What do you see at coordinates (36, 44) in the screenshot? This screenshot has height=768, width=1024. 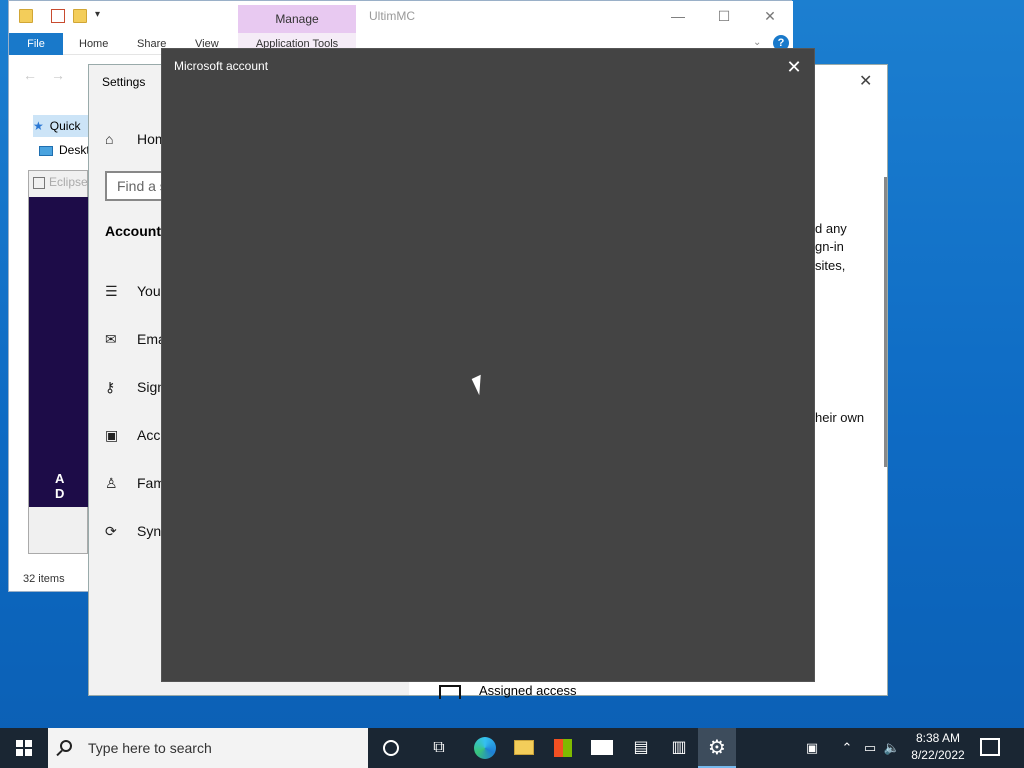 I see `tab-file: File` at bounding box center [36, 44].